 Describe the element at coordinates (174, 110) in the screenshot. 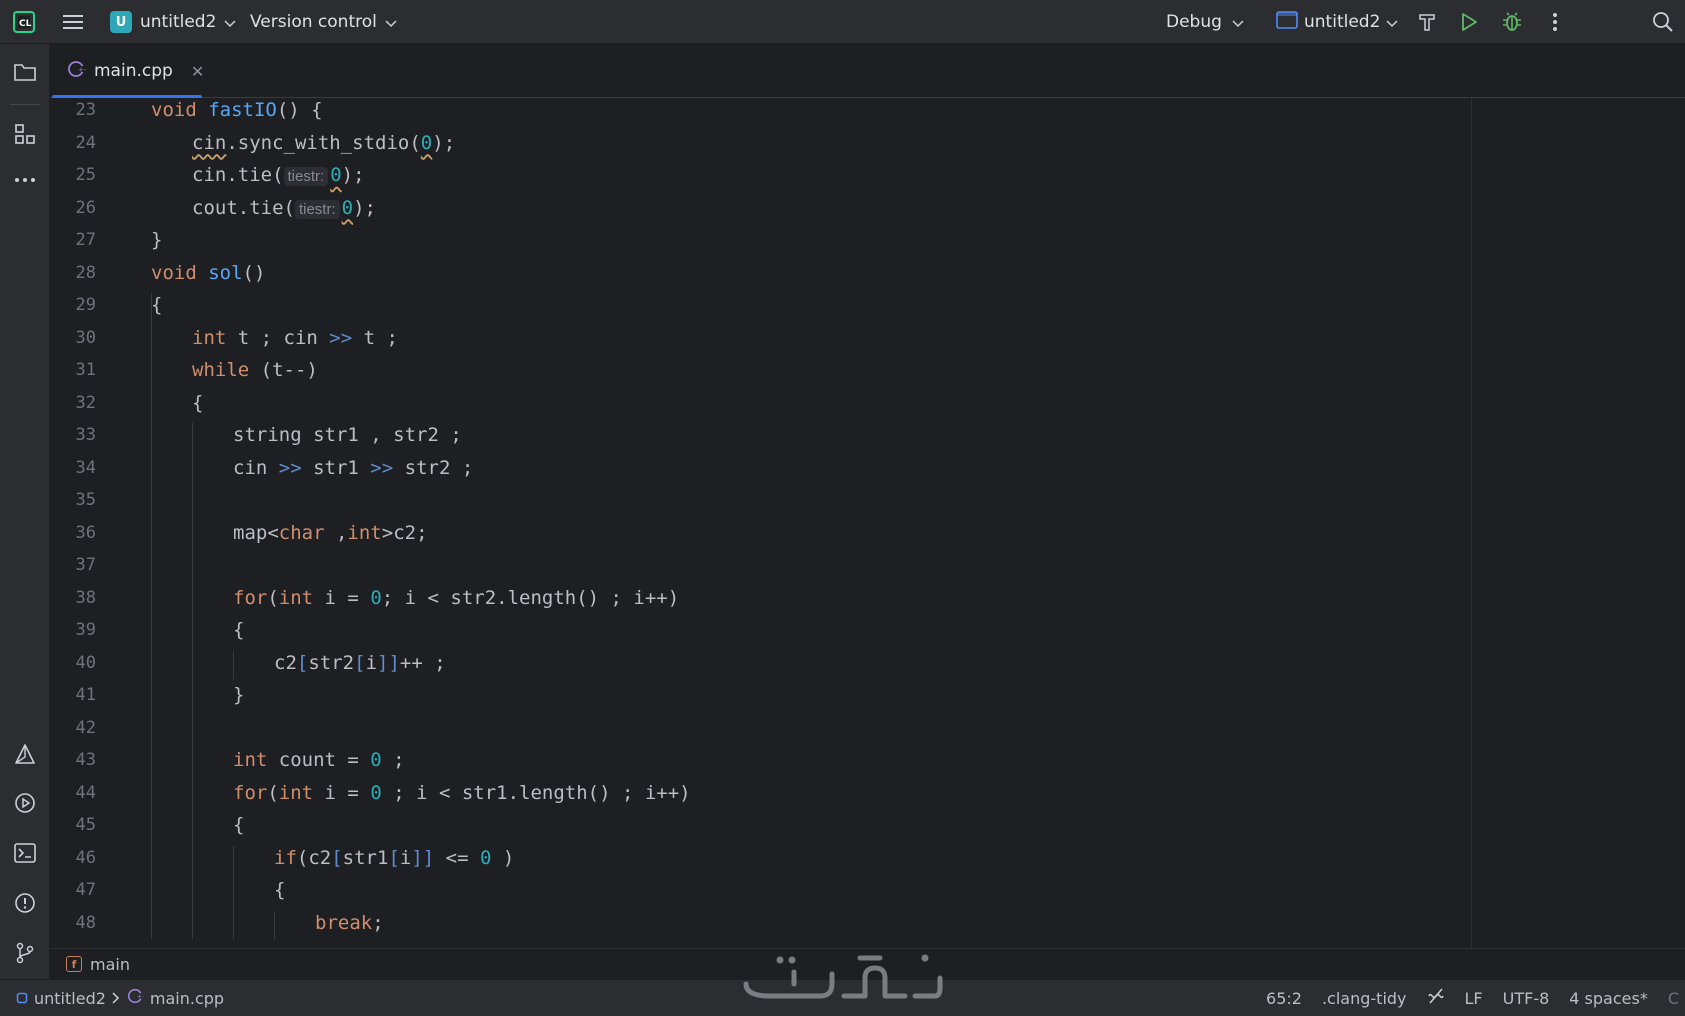

I see `code-token: void` at that location.